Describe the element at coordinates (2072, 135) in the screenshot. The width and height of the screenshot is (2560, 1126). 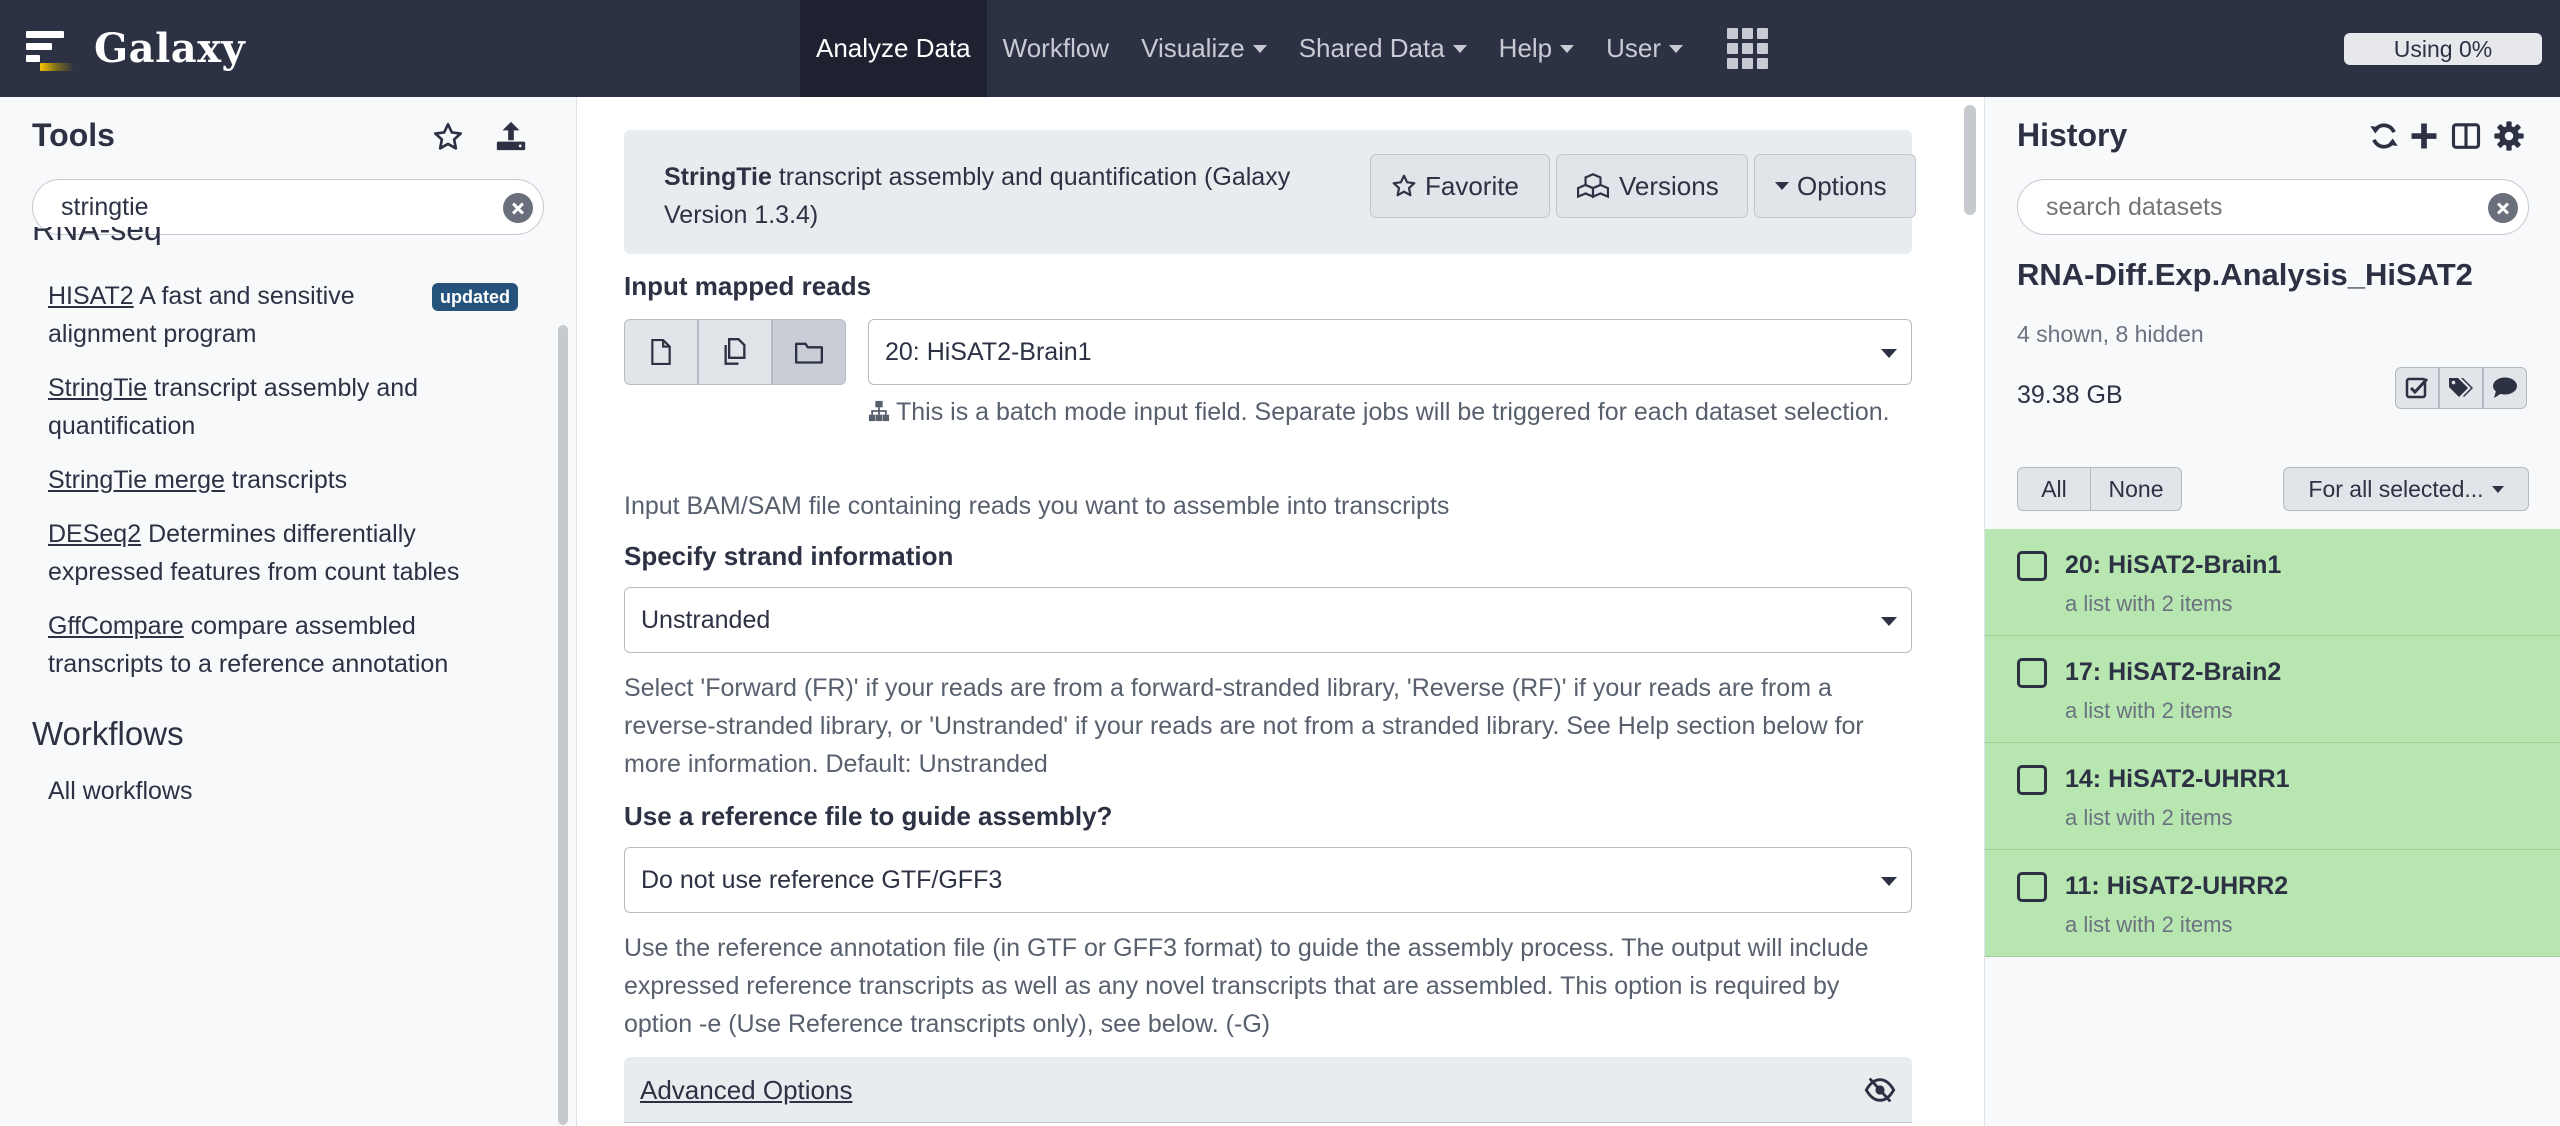
I see `history-panel-title: History` at that location.